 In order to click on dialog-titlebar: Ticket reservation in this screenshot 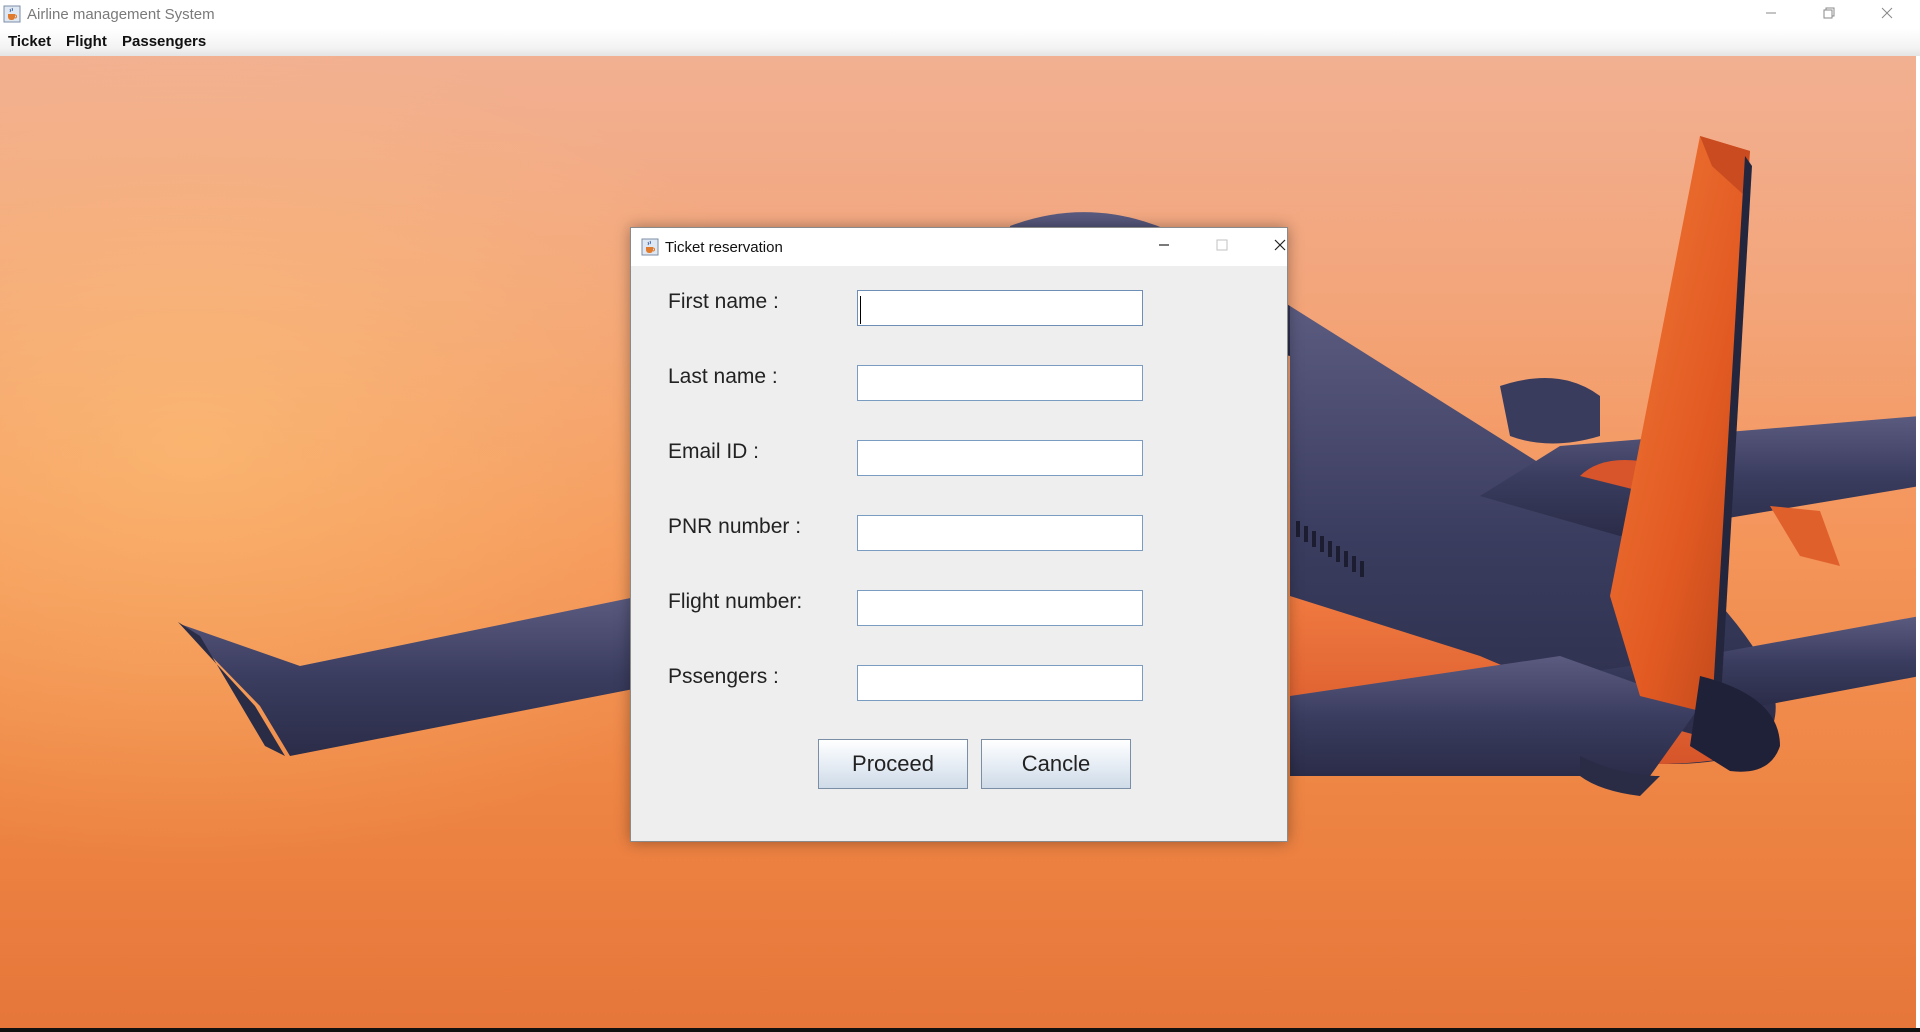, I will do `click(959, 247)`.